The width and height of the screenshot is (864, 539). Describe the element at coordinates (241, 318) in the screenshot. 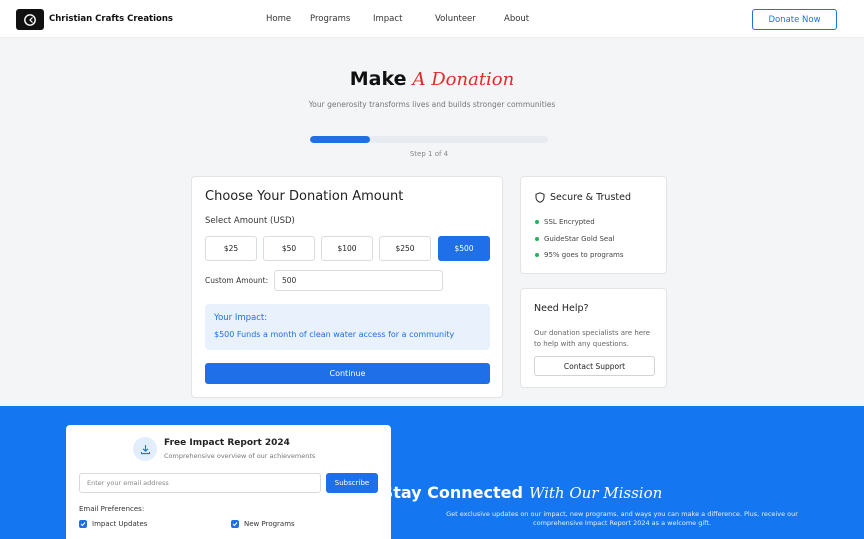

I see `impact-title: Your Impact:` at that location.